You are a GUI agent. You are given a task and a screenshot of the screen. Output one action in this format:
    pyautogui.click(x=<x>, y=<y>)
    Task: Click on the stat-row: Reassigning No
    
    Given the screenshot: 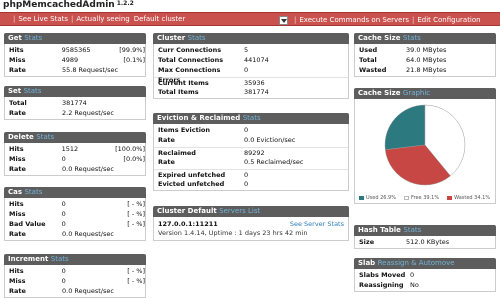 What is the action you would take?
    pyautogui.click(x=389, y=285)
    